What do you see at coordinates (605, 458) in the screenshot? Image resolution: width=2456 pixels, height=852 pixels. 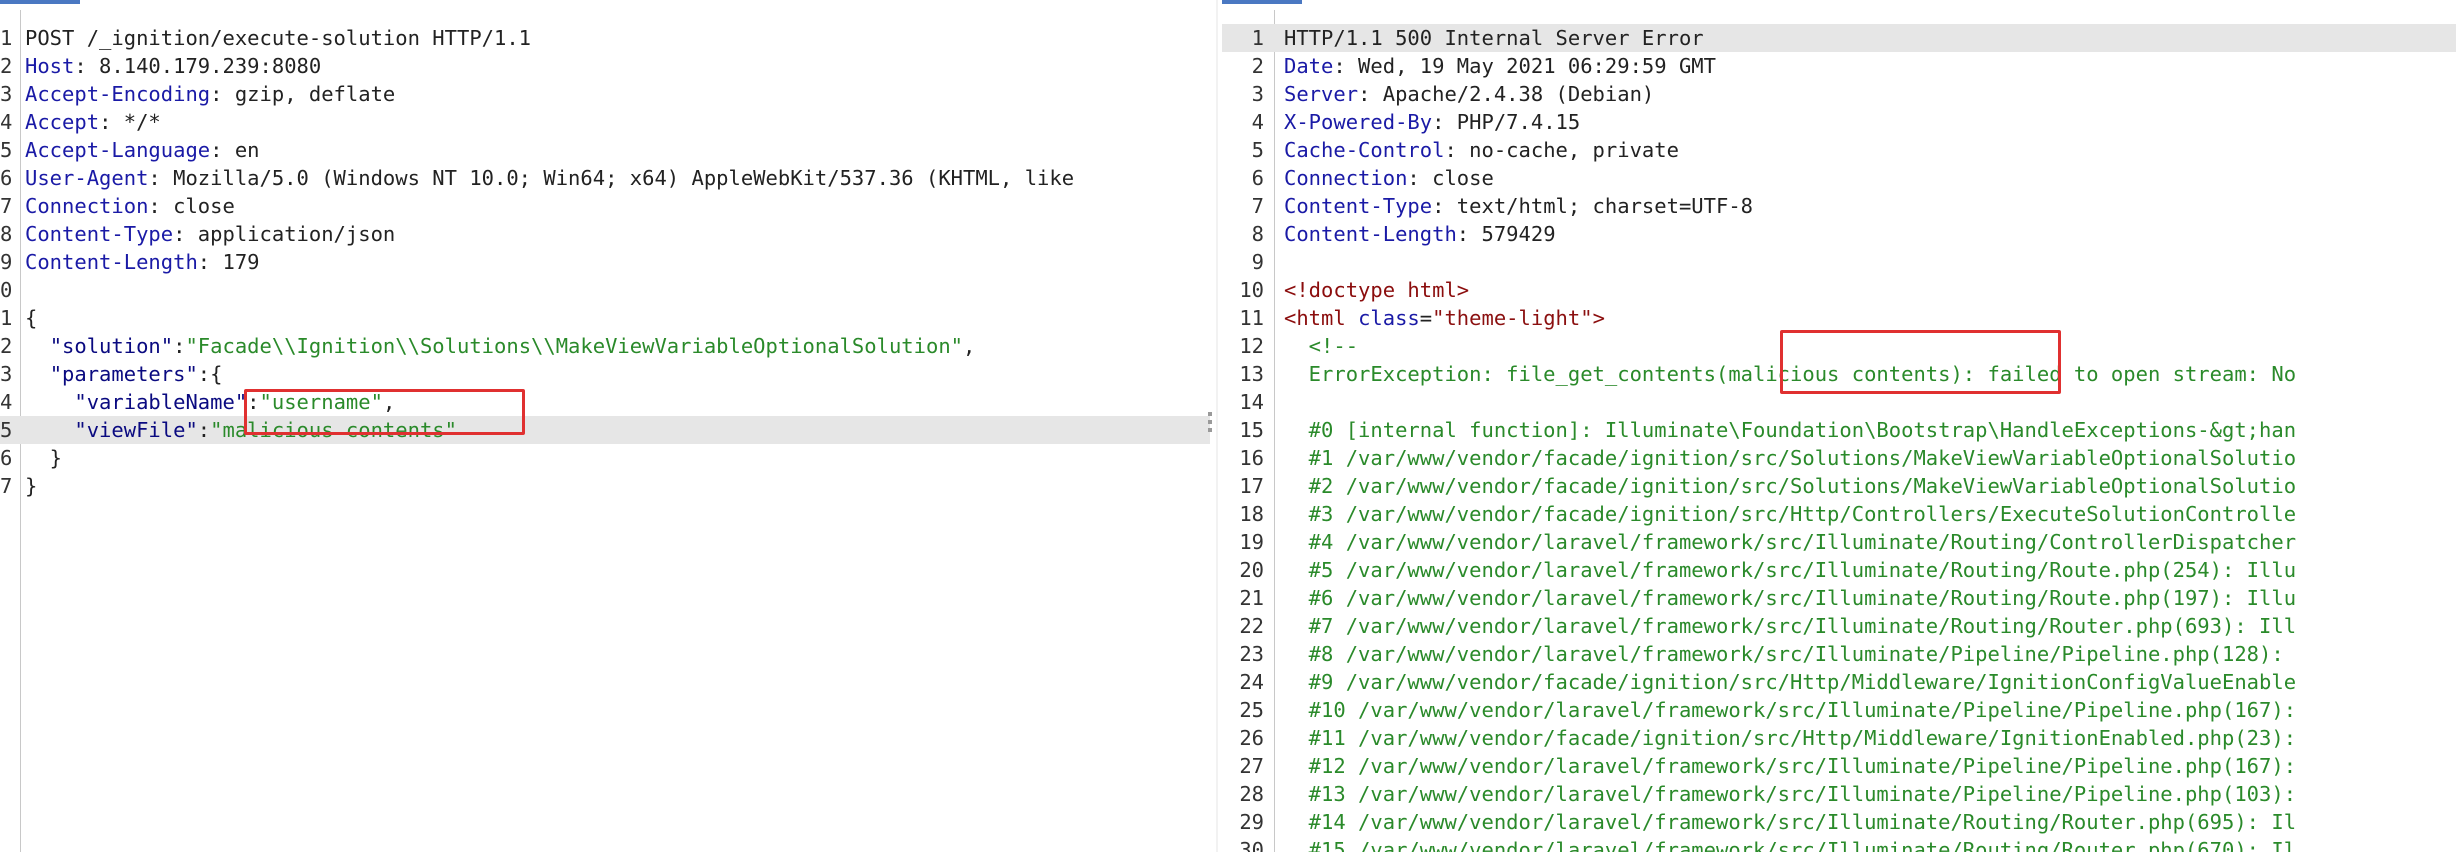 I see `request-line: 6 }` at bounding box center [605, 458].